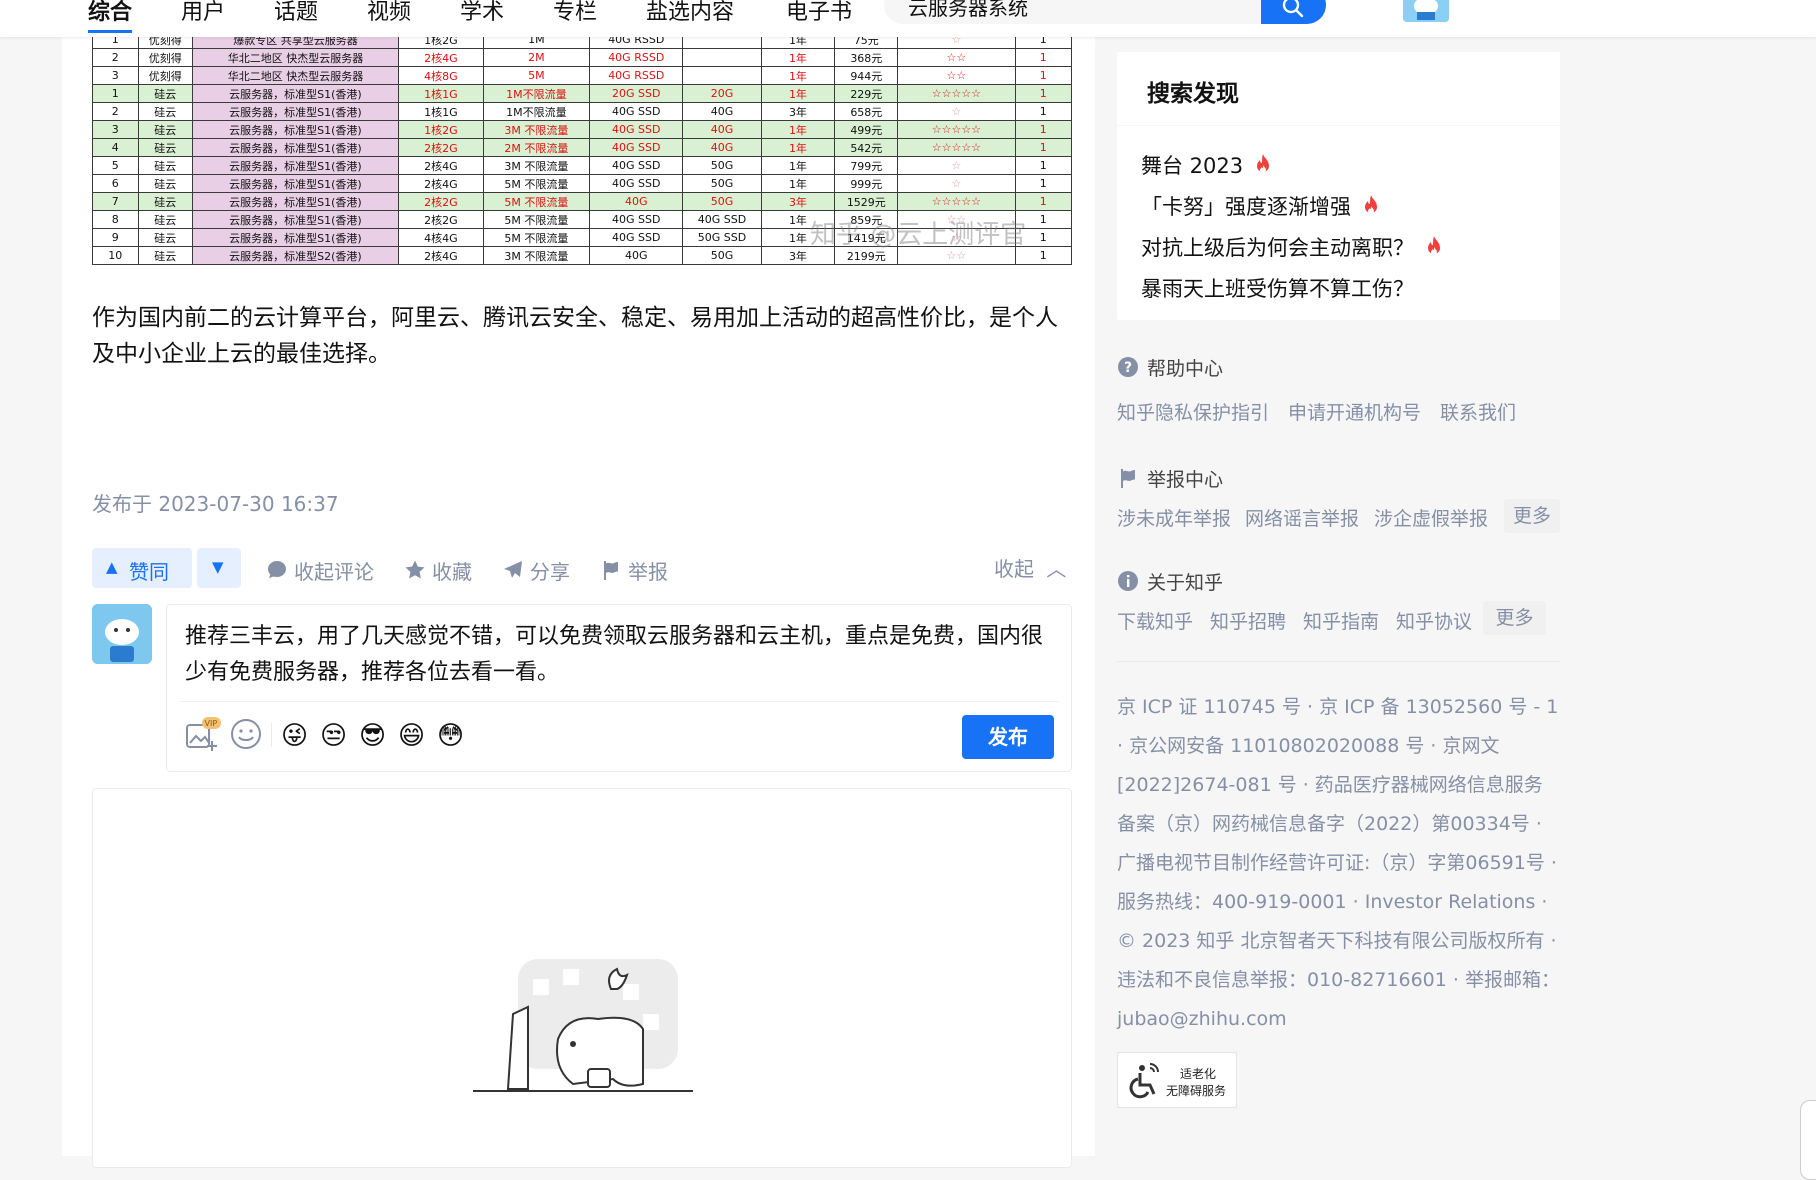  I want to click on composer-divider, so click(619, 701).